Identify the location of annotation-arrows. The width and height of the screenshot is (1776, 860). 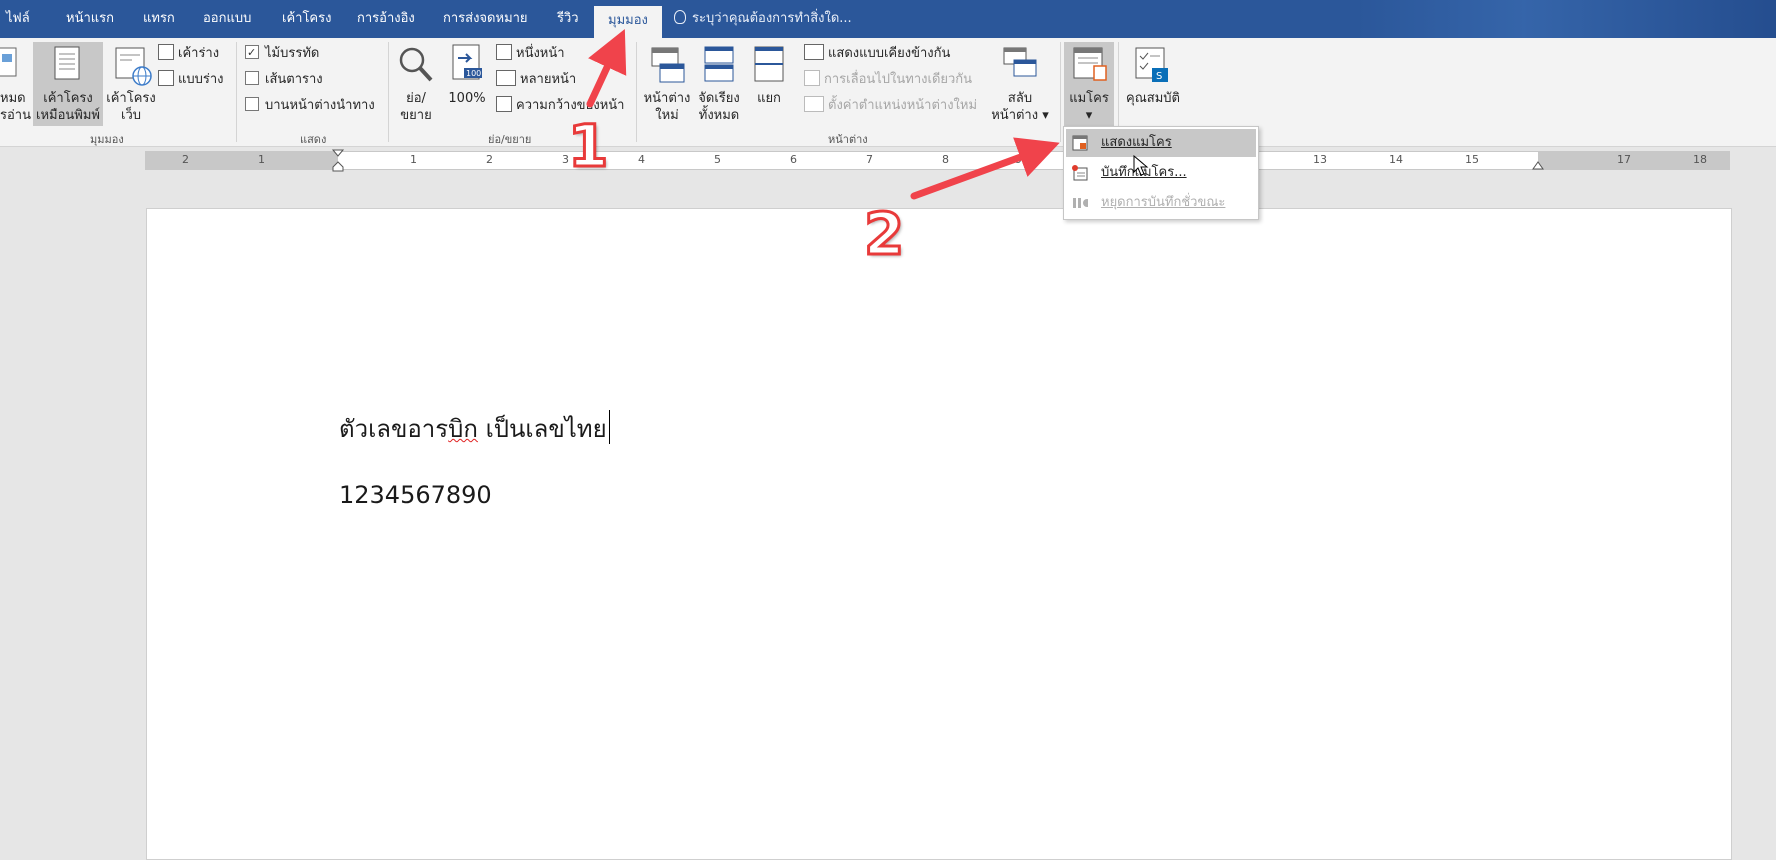
(823, 114).